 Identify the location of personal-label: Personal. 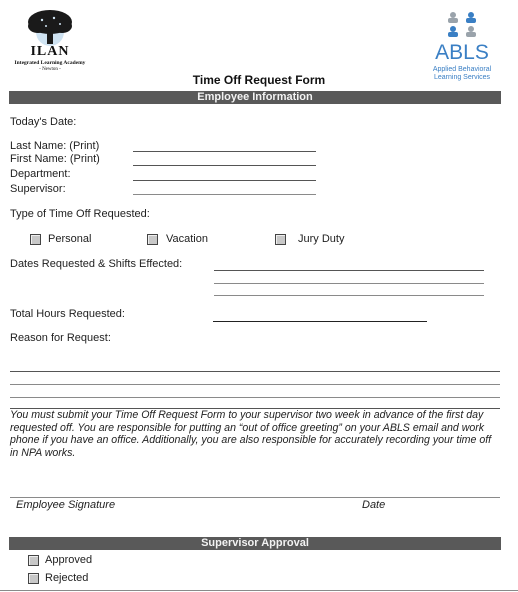
(70, 239).